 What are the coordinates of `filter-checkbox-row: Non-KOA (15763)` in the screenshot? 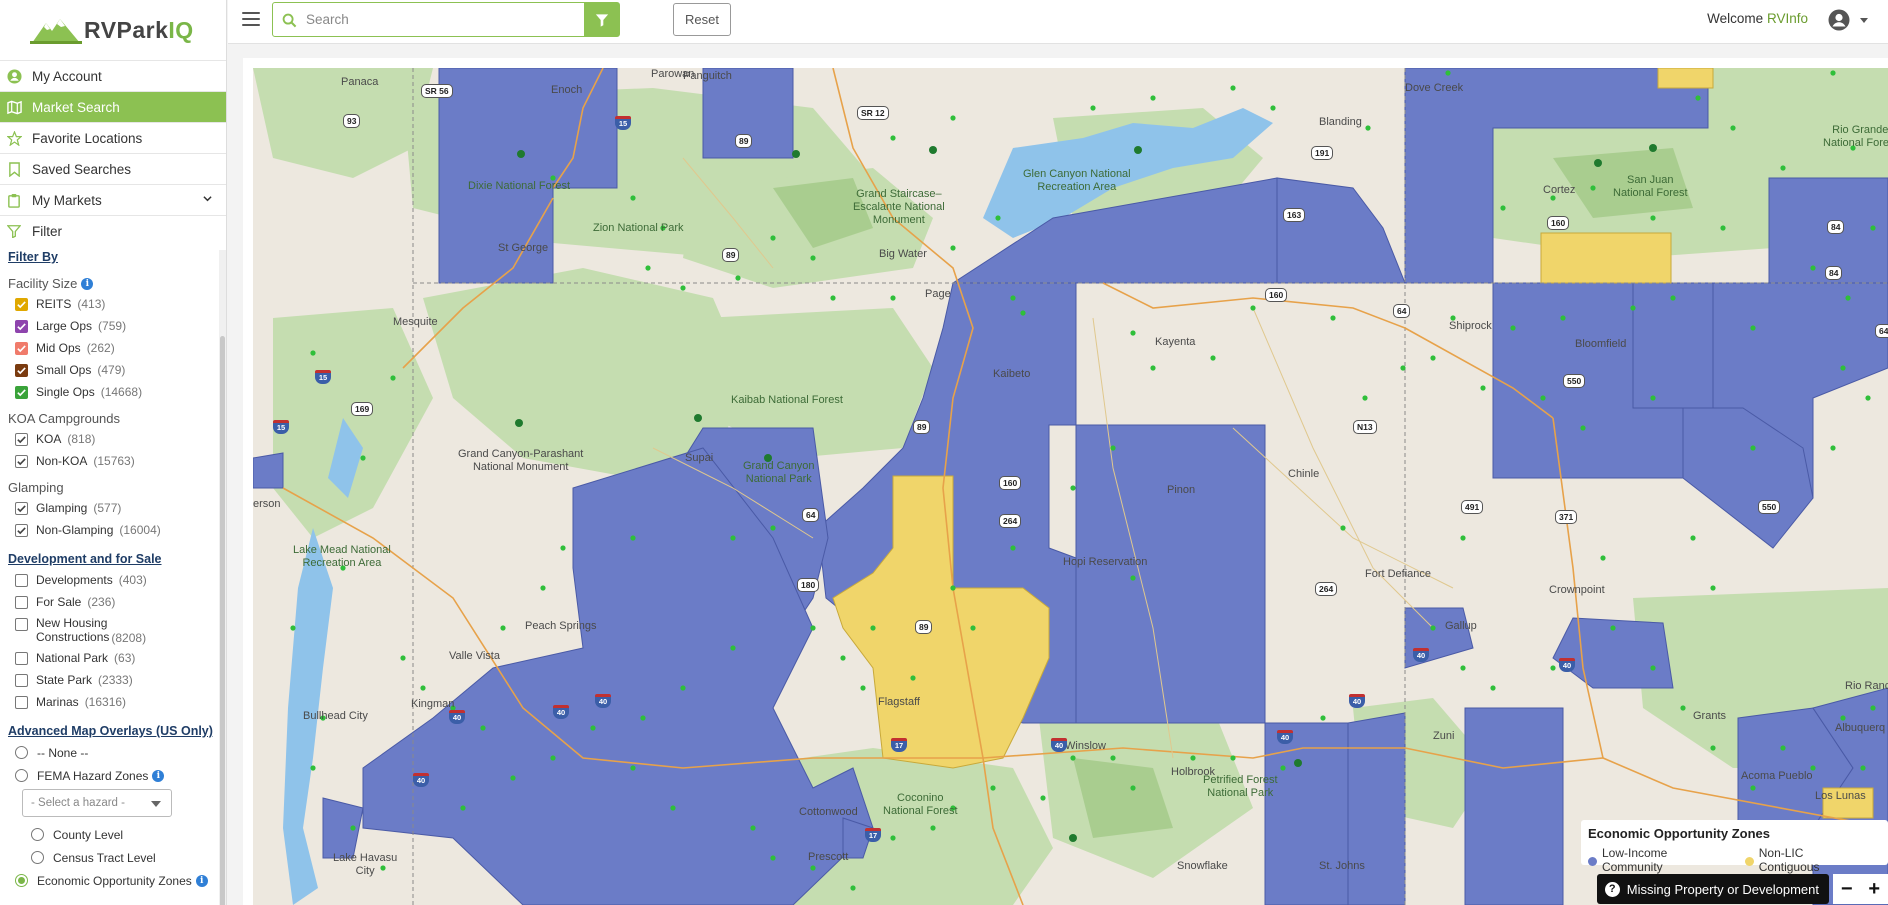 It's located at (113, 461).